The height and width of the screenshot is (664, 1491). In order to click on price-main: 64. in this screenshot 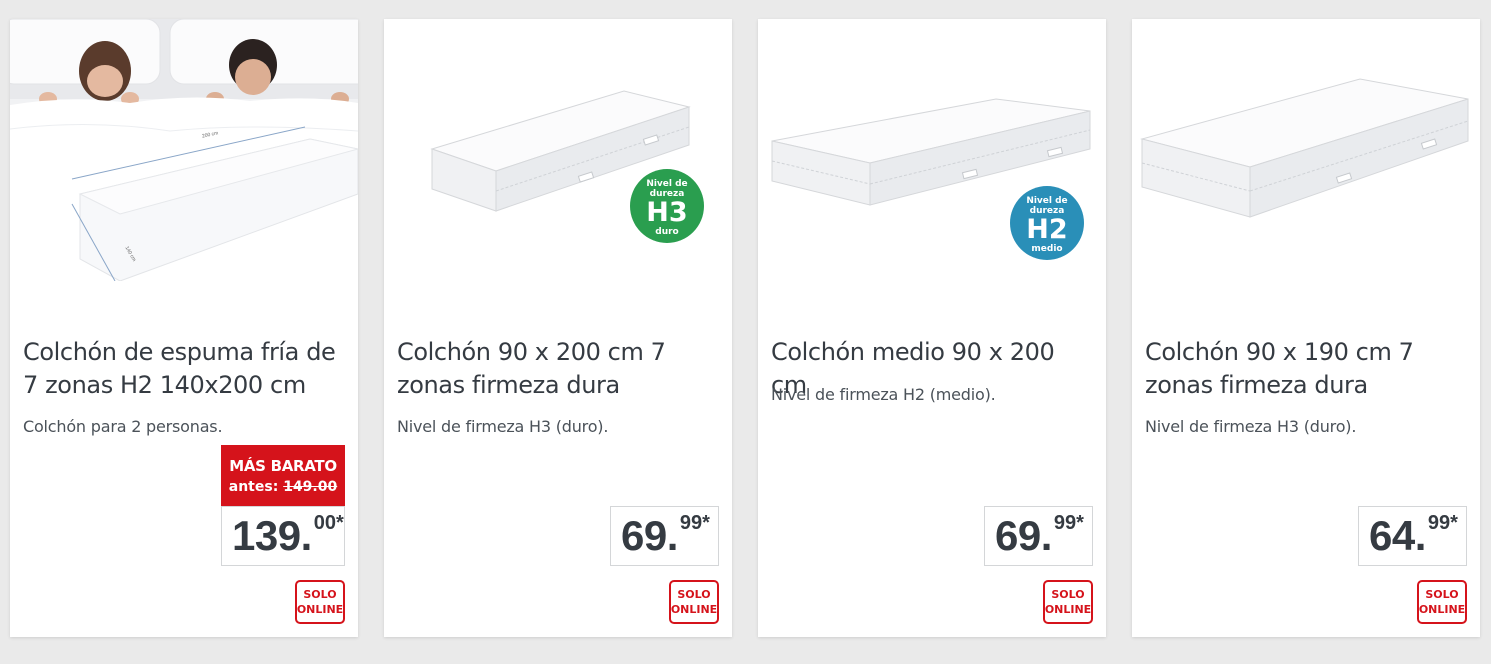, I will do `click(1397, 535)`.